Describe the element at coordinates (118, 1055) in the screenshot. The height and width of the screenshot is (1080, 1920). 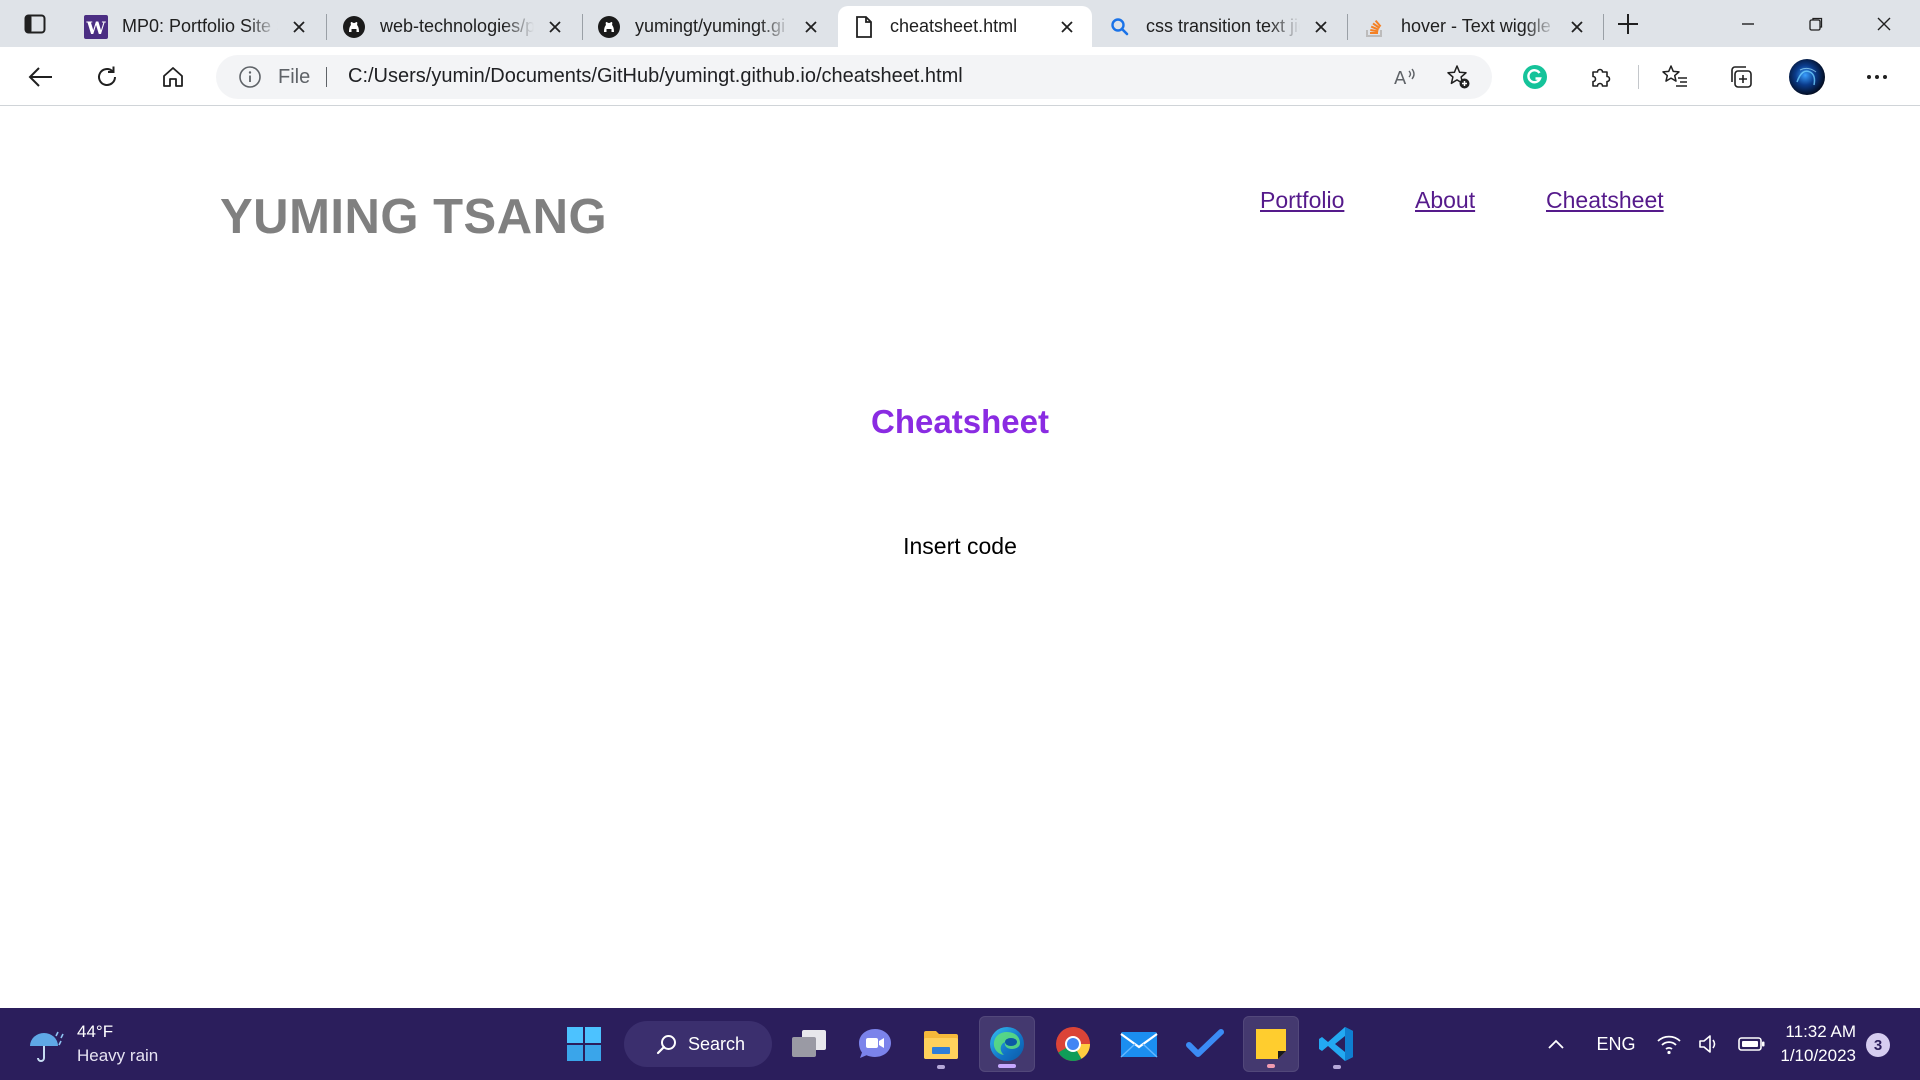
I see `weather-description: Heavy rain` at that location.